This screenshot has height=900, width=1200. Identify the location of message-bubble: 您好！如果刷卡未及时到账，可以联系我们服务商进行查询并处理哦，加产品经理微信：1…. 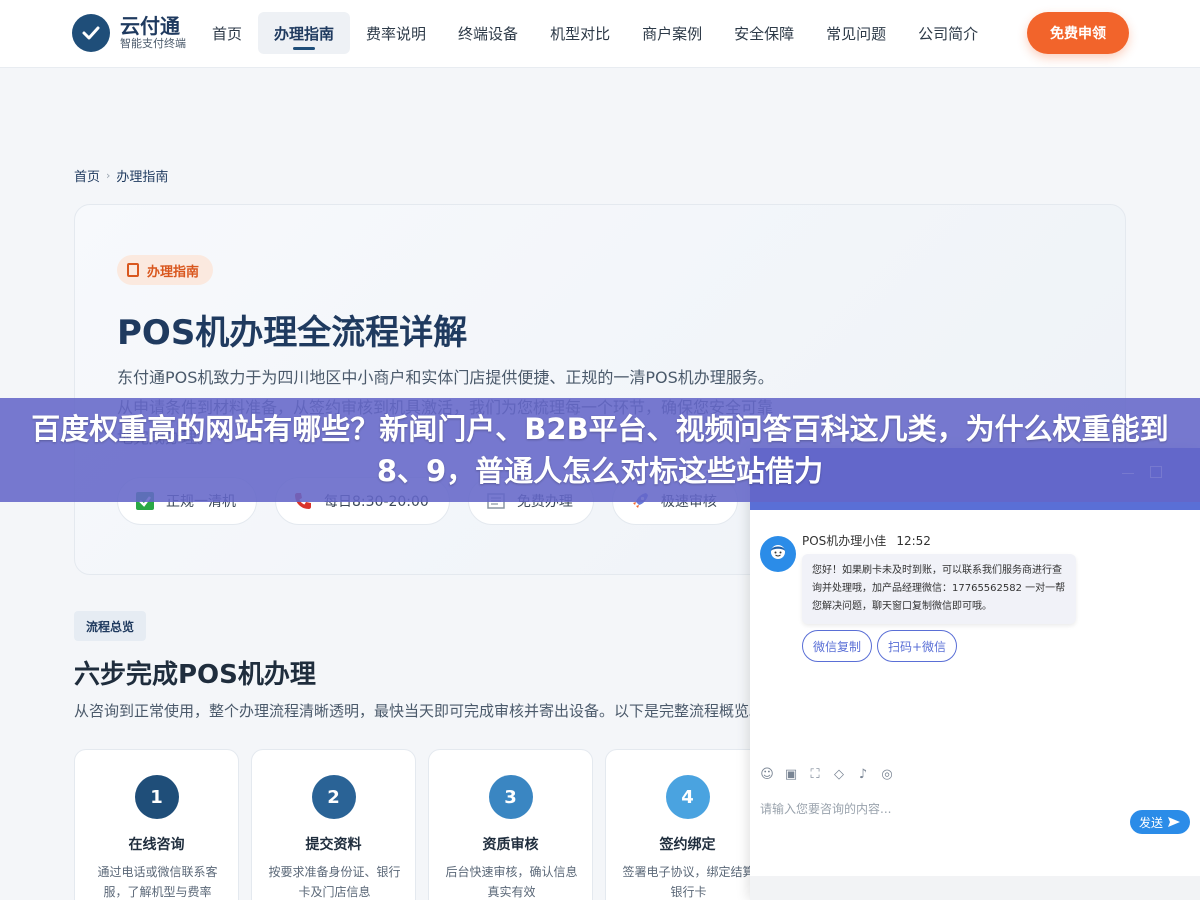
(939, 589).